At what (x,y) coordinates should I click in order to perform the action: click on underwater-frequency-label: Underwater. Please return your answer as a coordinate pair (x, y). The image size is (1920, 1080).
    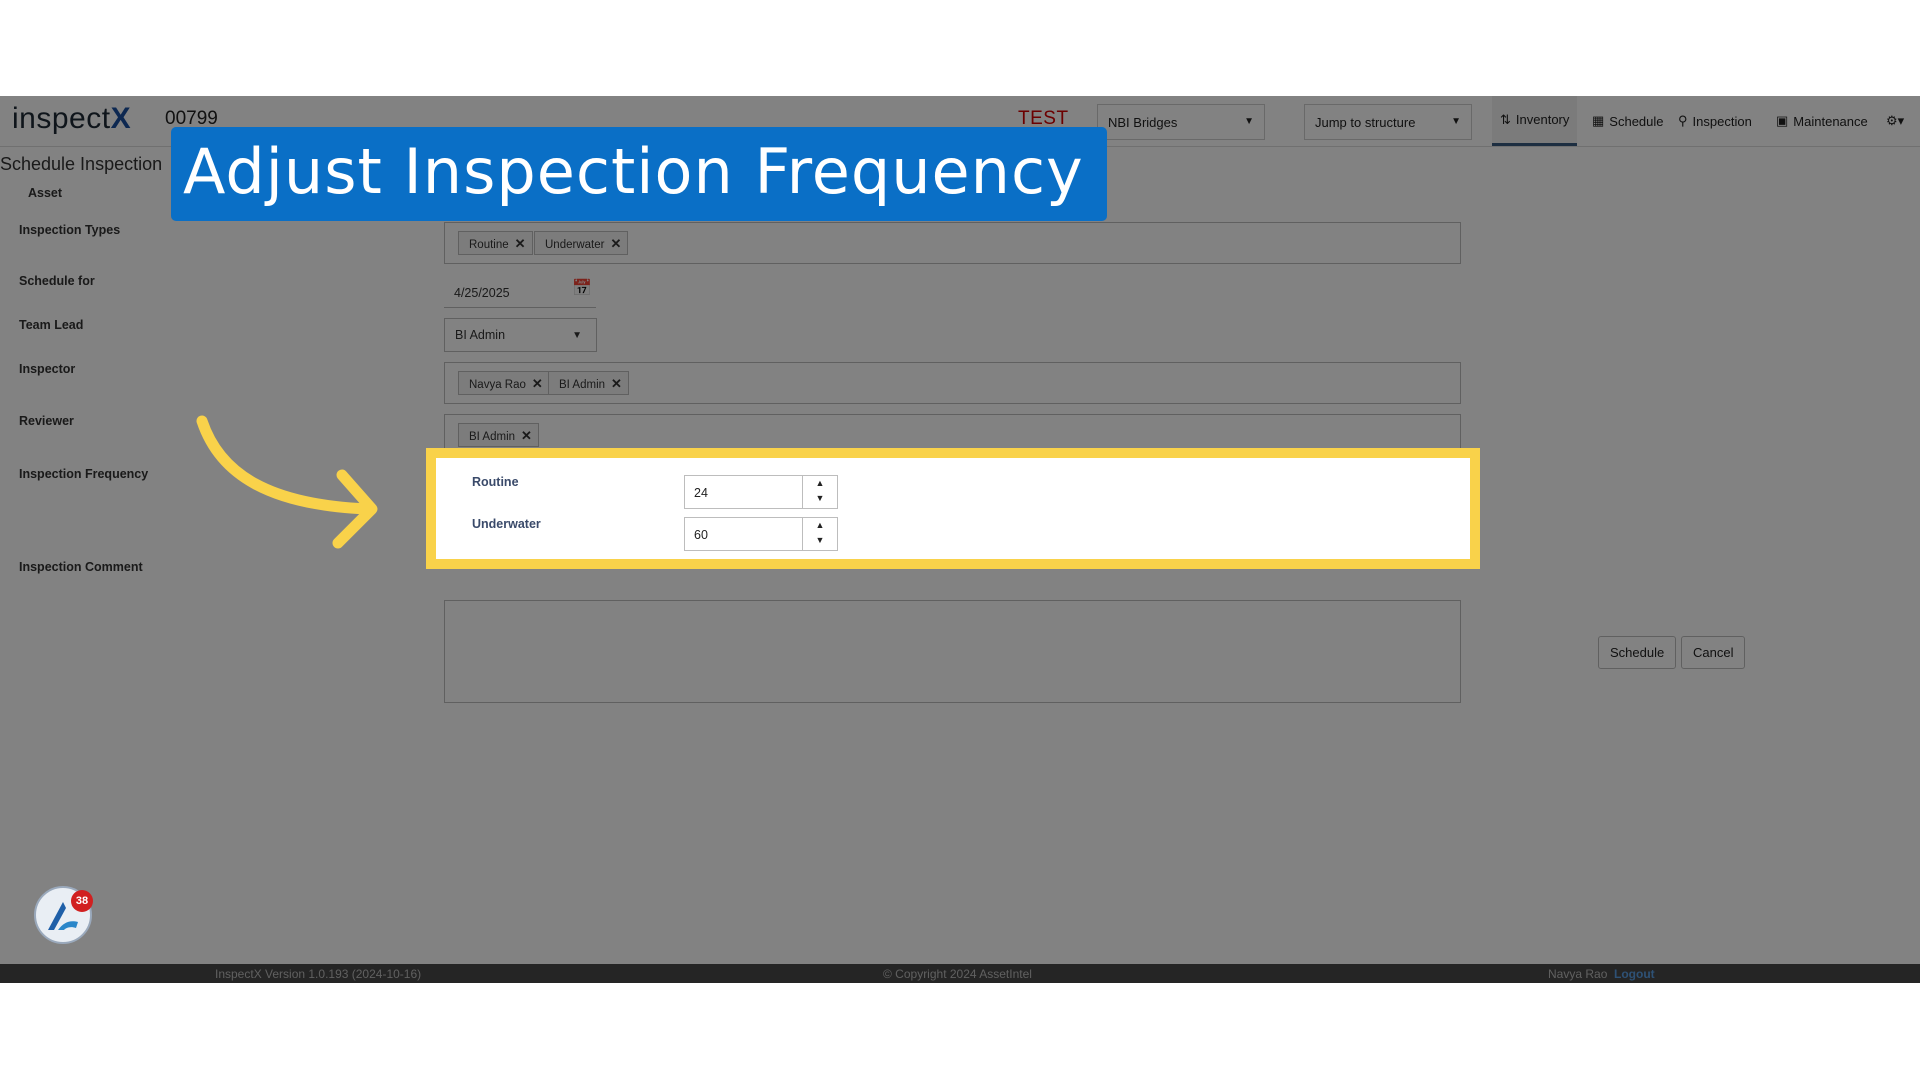
    Looking at the image, I should click on (506, 524).